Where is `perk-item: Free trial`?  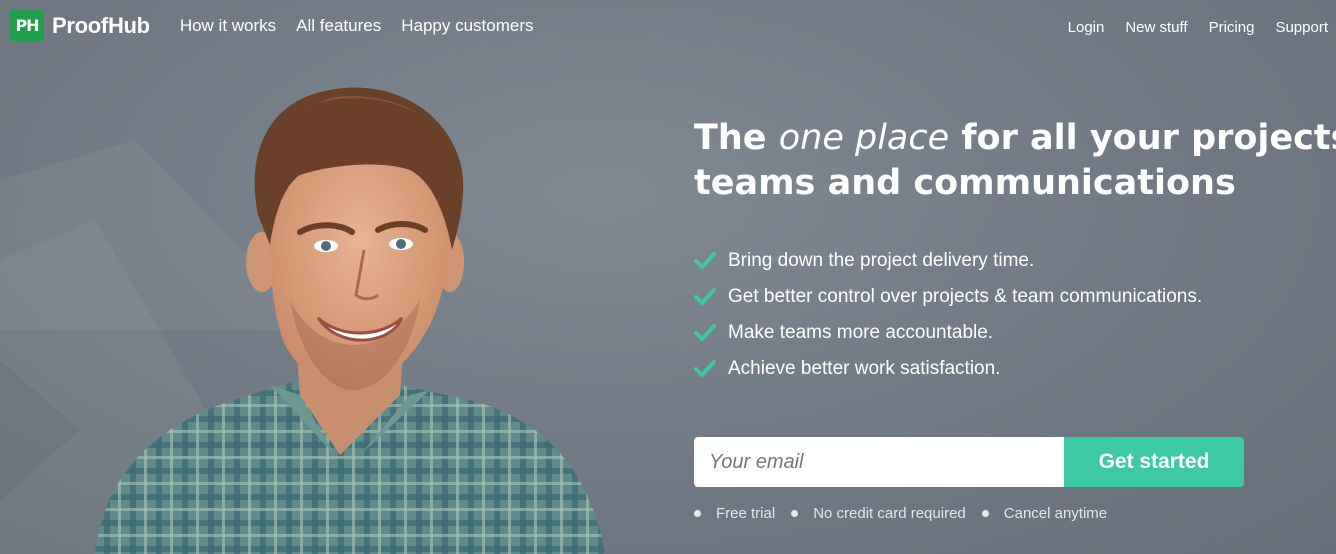 perk-item: Free trial is located at coordinates (734, 513).